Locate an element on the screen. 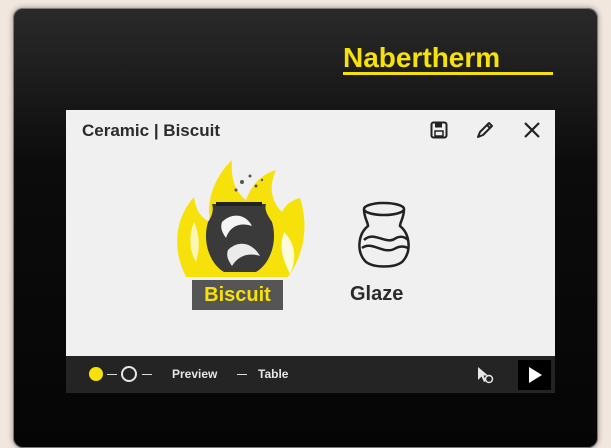 This screenshot has width=611, height=448. option-glaze-label: Glaze is located at coordinates (376, 294).